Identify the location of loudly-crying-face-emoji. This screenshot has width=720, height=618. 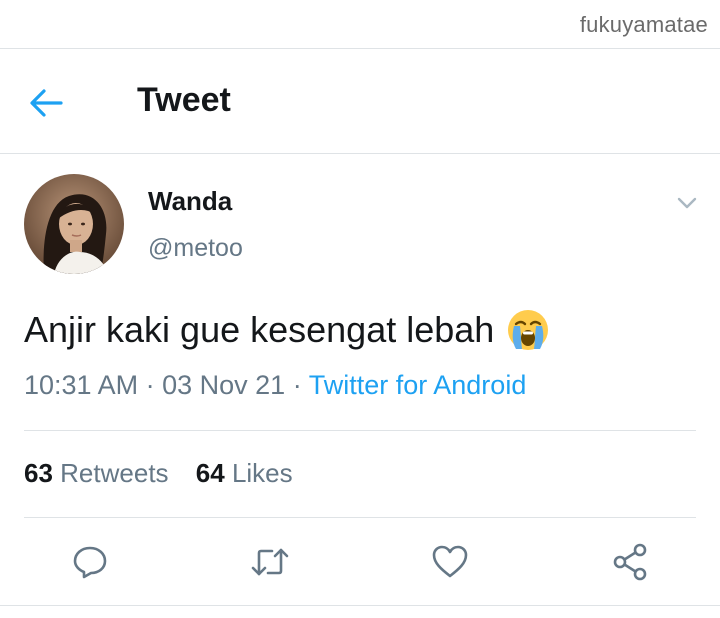
(528, 330).